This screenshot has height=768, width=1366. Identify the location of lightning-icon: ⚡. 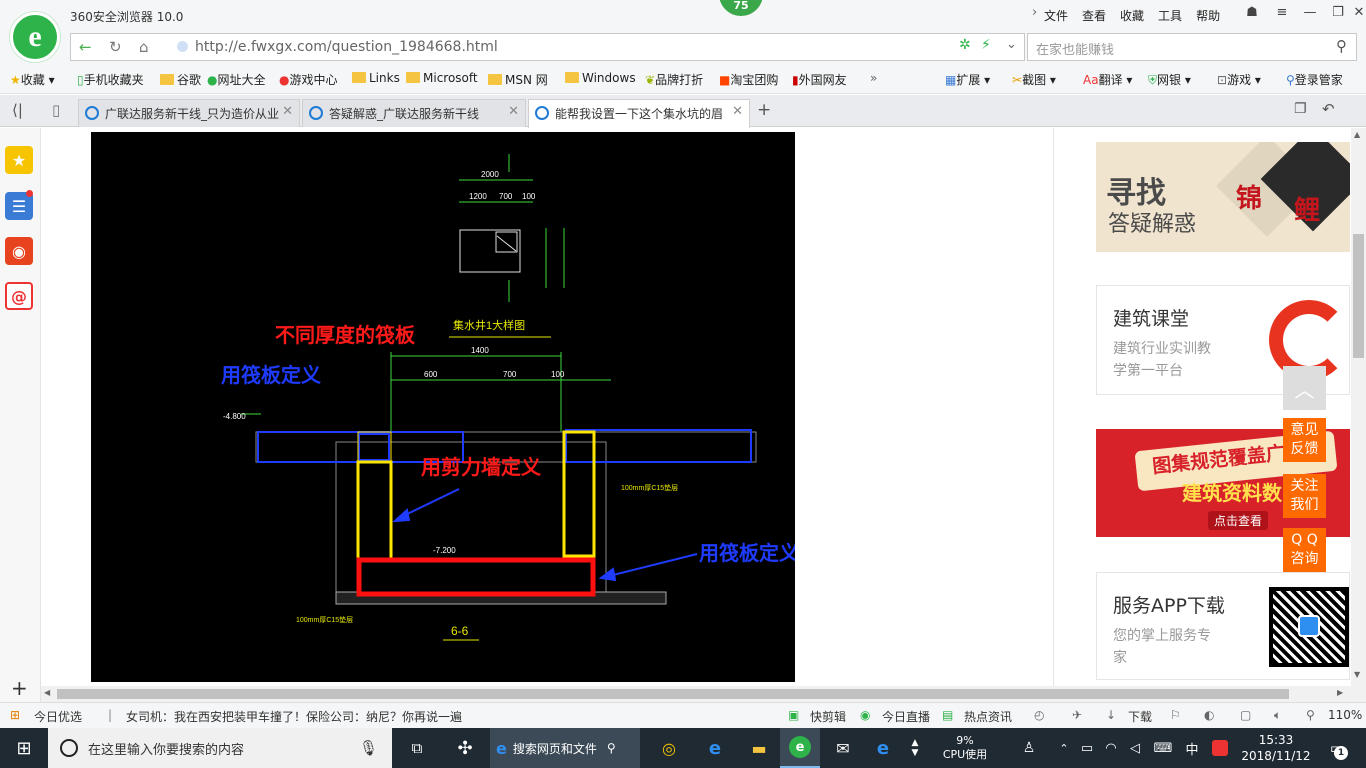
(986, 45).